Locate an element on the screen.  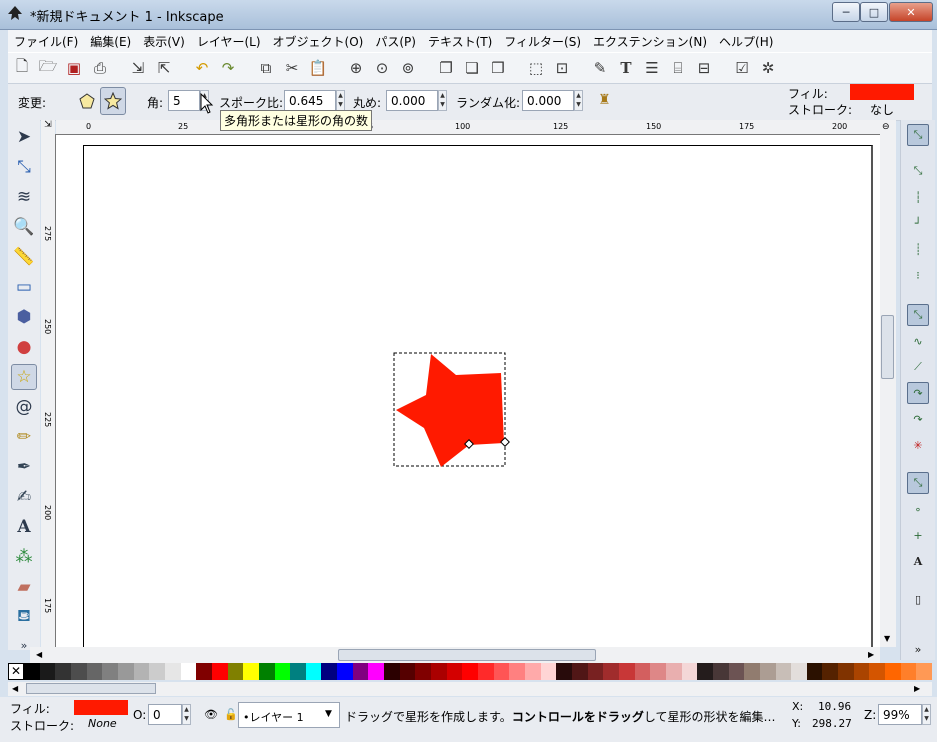
spiral-tool-icon: @ is located at coordinates (24, 407).